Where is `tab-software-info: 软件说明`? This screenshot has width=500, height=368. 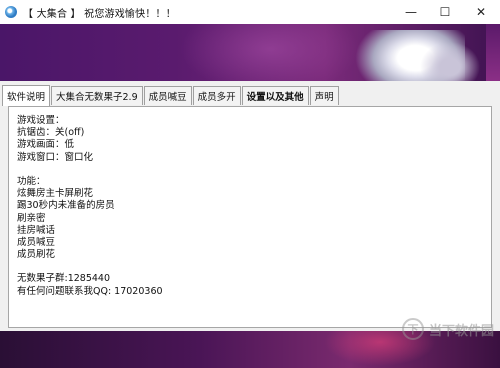 tab-software-info: 软件说明 is located at coordinates (26, 95).